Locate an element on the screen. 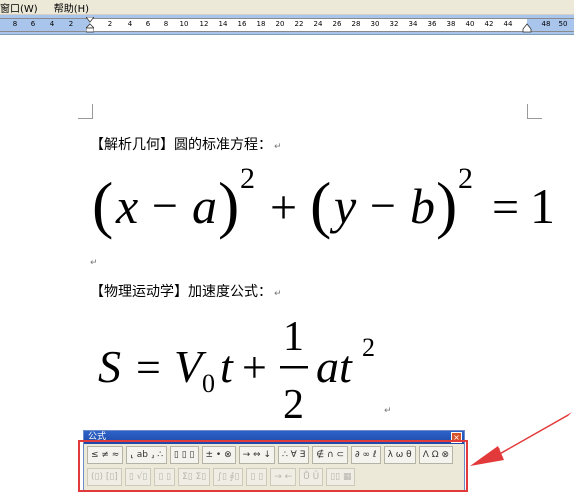 Image resolution: width=574 pixels, height=500 pixels. equation-toolbar-title: 公式 is located at coordinates (97, 437).